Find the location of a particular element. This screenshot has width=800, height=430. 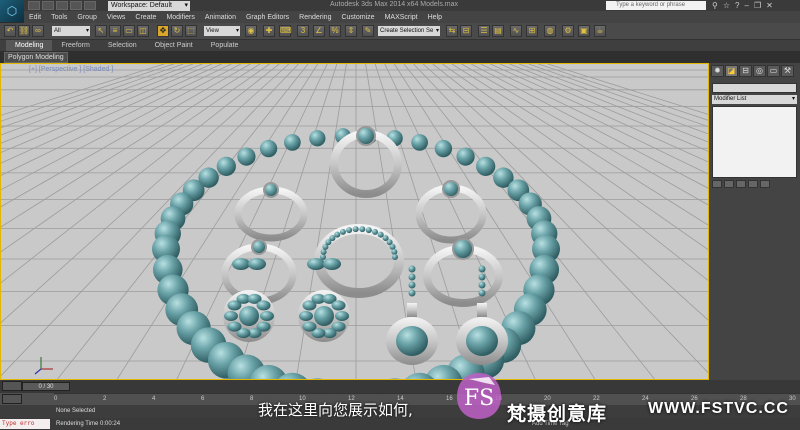

menu-graph-editors: Graph Editors is located at coordinates (267, 17).